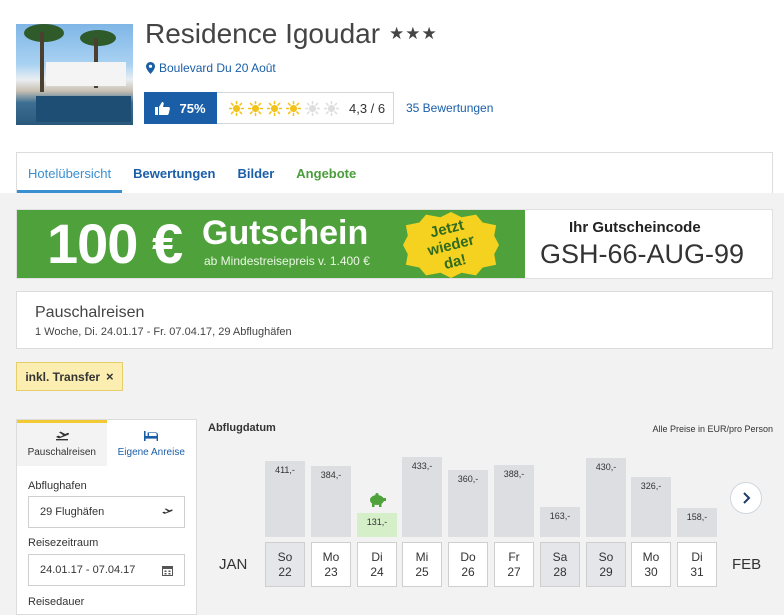 This screenshot has width=784, height=615. Describe the element at coordinates (74, 74) in the screenshot. I see `hotel-photo` at that location.